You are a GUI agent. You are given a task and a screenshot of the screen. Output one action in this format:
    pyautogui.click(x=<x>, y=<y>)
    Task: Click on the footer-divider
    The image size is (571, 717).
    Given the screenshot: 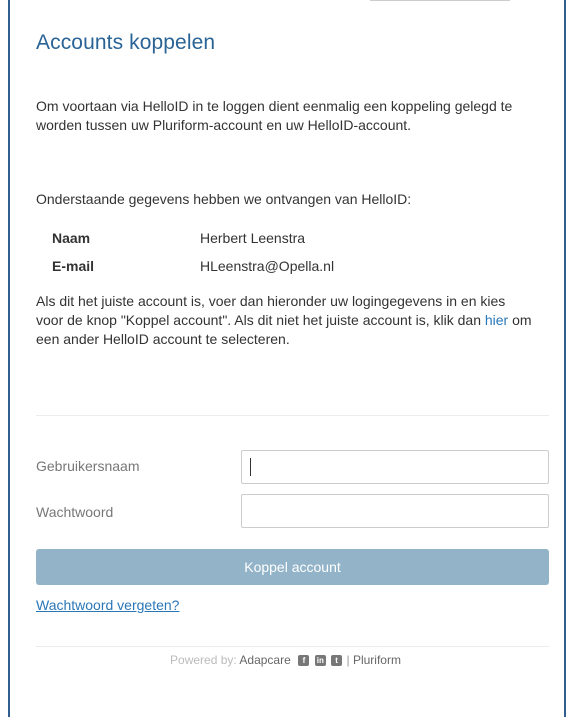 What is the action you would take?
    pyautogui.click(x=292, y=646)
    